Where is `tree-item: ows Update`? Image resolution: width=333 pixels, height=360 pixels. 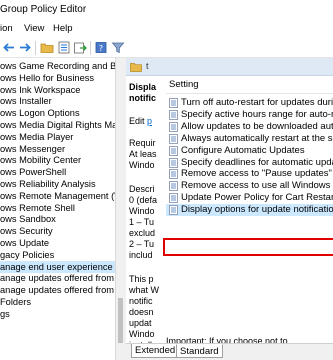
tree-item: ows Update is located at coordinates (57, 243).